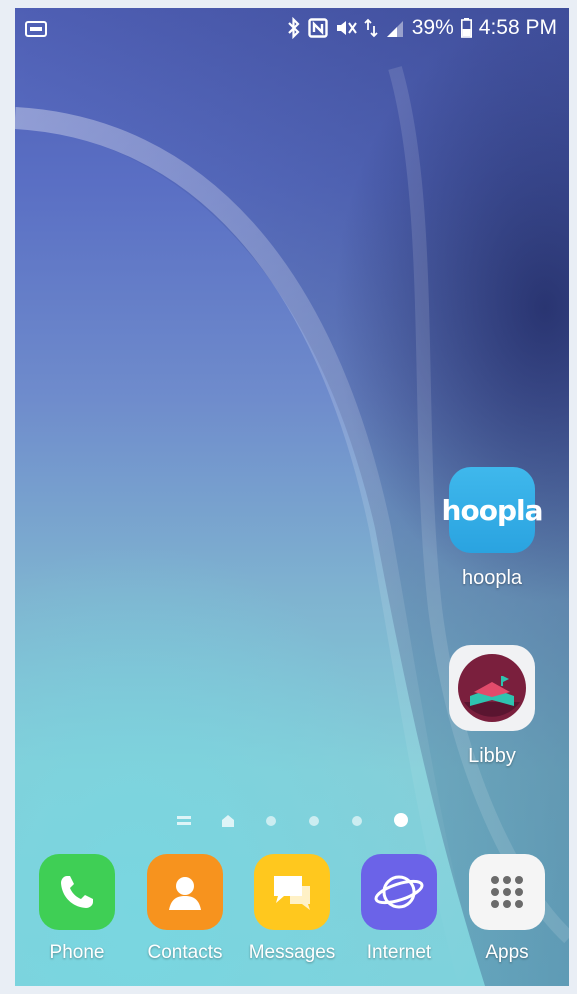 The image size is (577, 994). I want to click on dock-app-messages: Messages, so click(292, 909).